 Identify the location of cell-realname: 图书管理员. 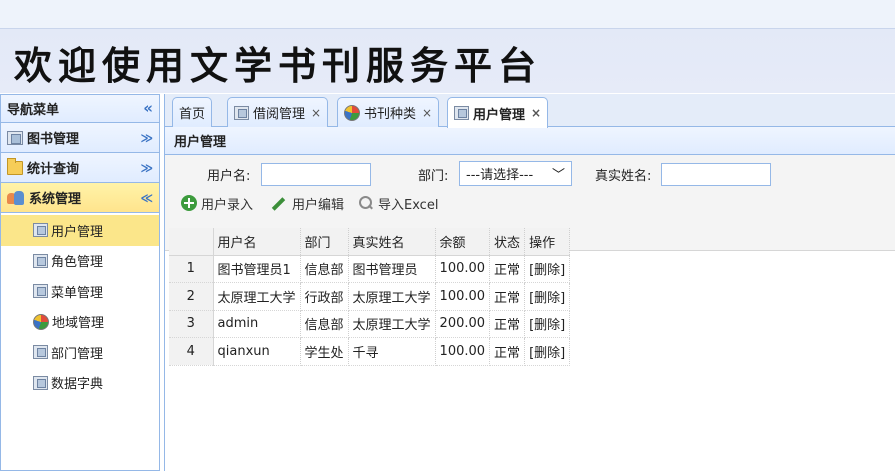
(392, 269).